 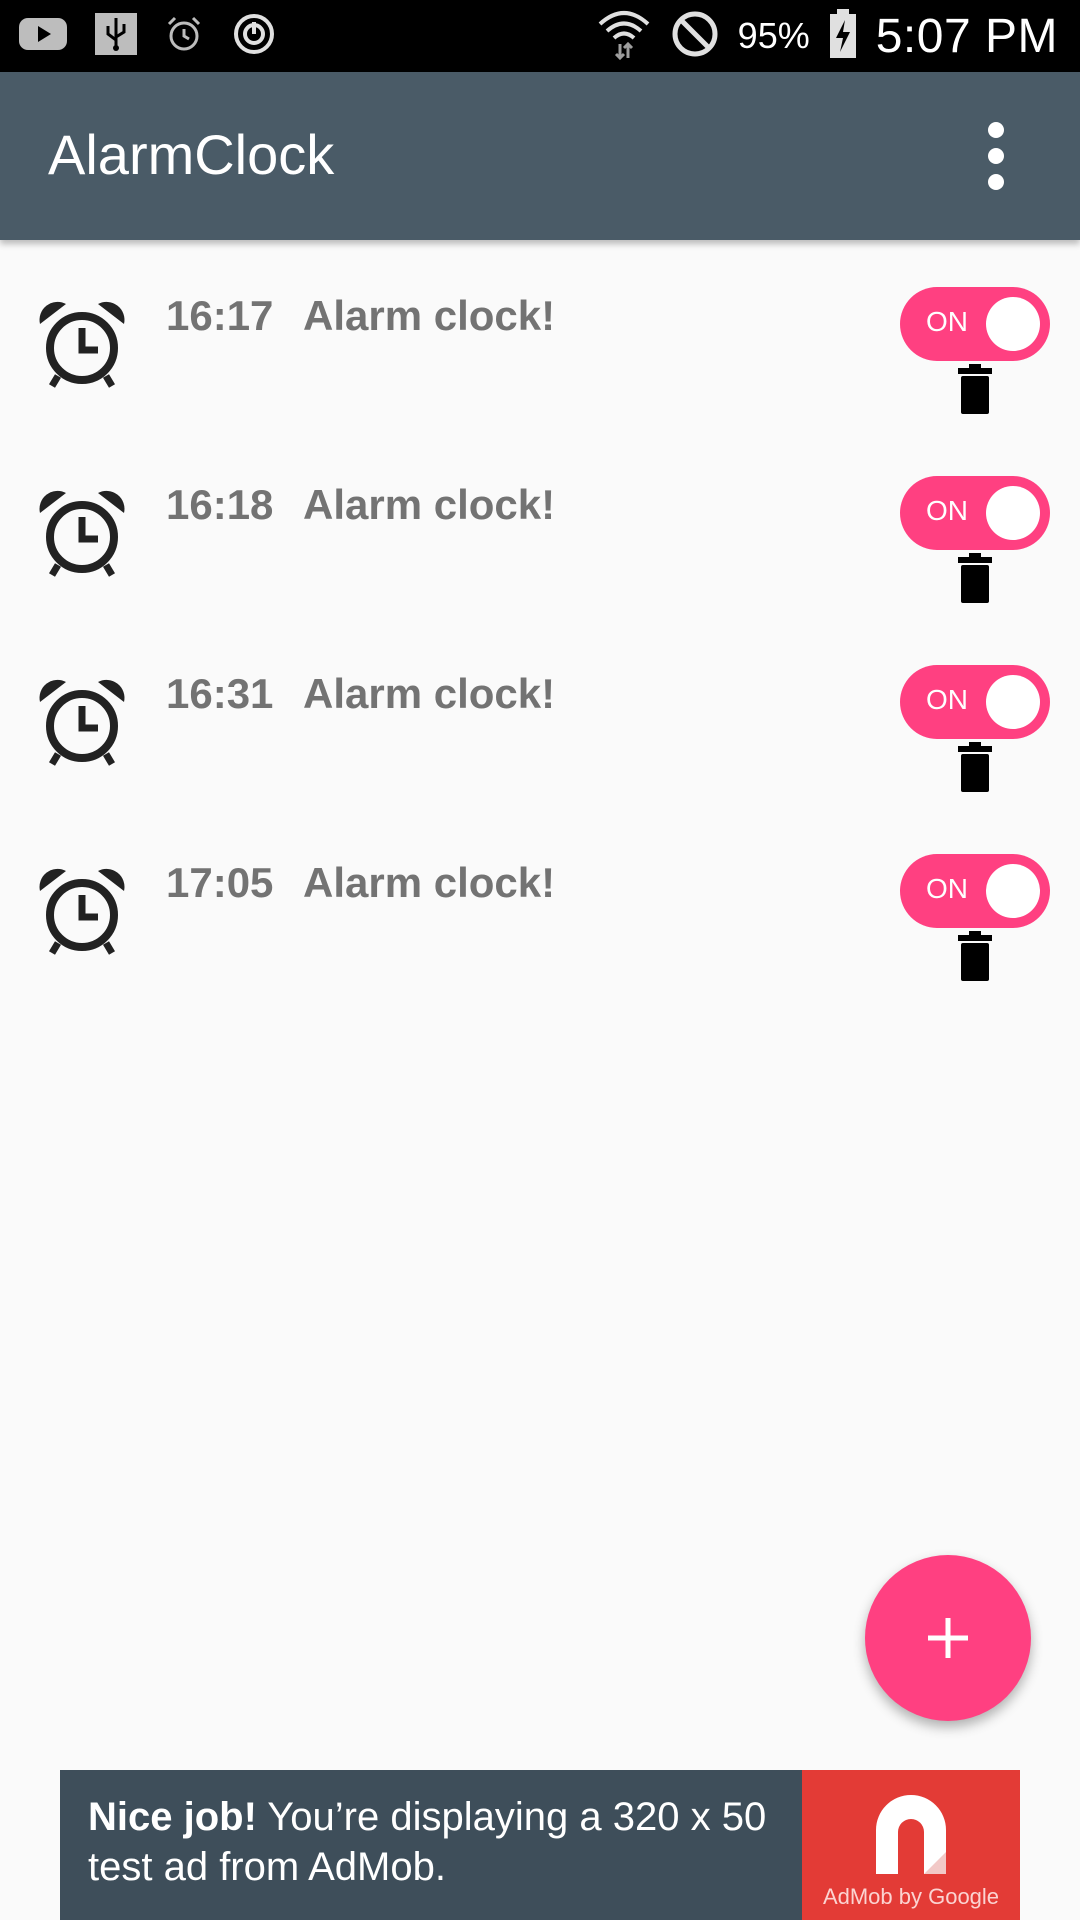 What do you see at coordinates (540, 346) in the screenshot?
I see `alarm-row: 16:17 Alarm clock! ON` at bounding box center [540, 346].